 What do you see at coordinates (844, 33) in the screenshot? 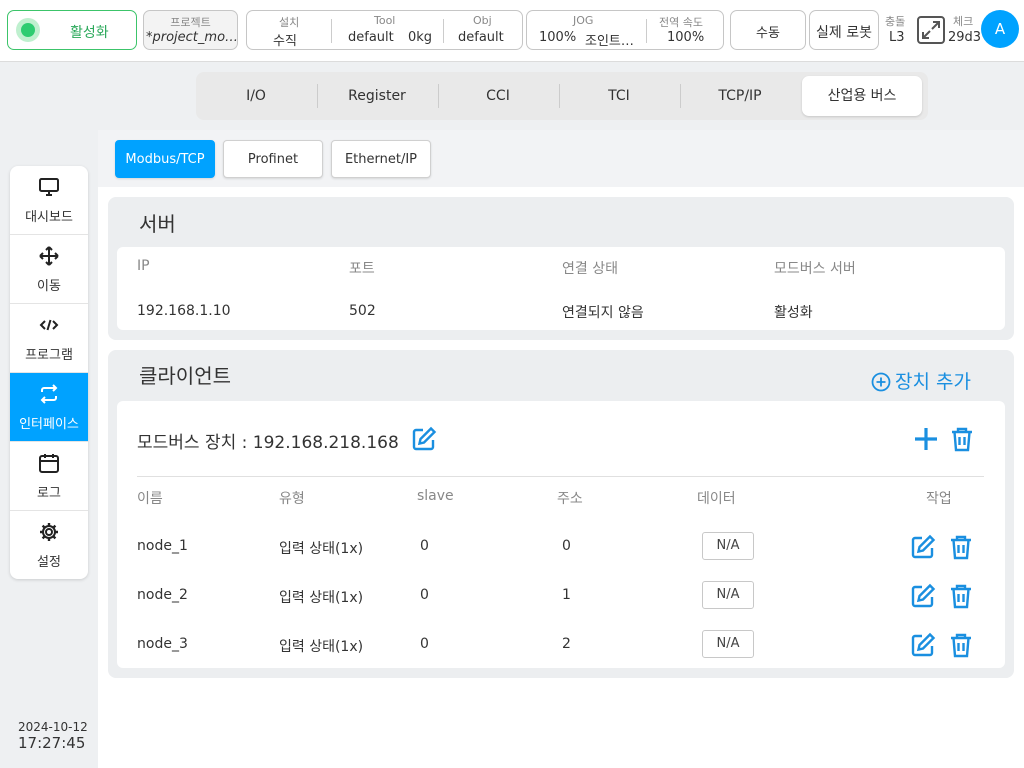
I see `real-robot-label: 실제 로봇` at bounding box center [844, 33].